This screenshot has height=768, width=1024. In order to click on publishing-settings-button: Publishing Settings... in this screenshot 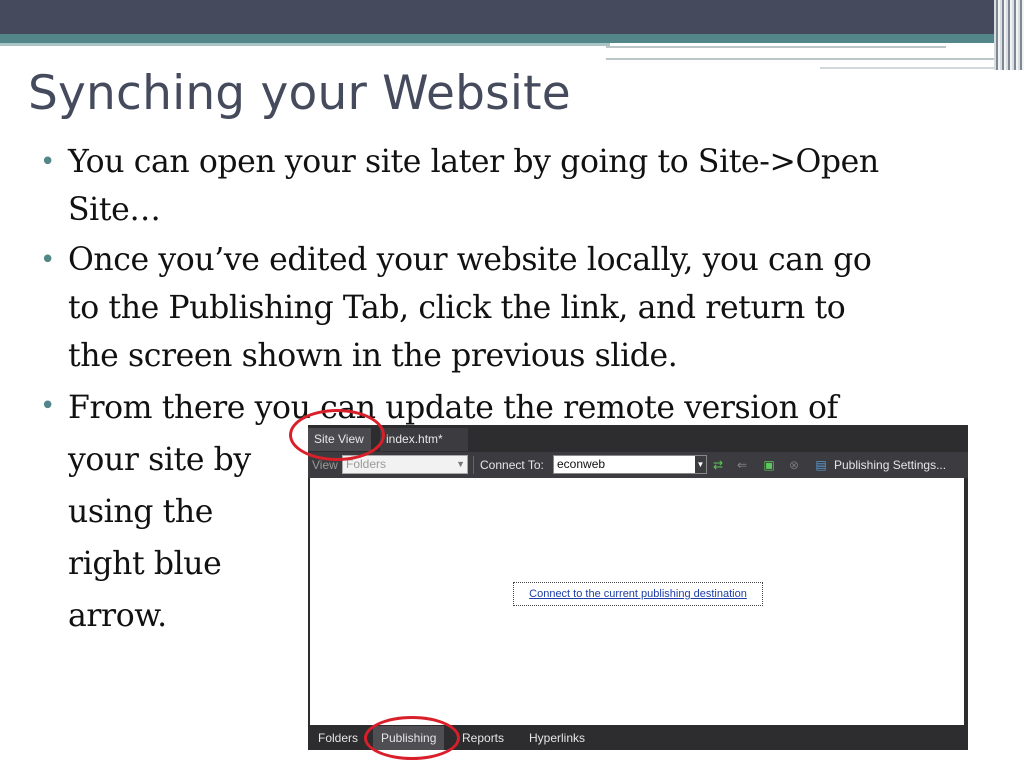, I will do `click(890, 465)`.